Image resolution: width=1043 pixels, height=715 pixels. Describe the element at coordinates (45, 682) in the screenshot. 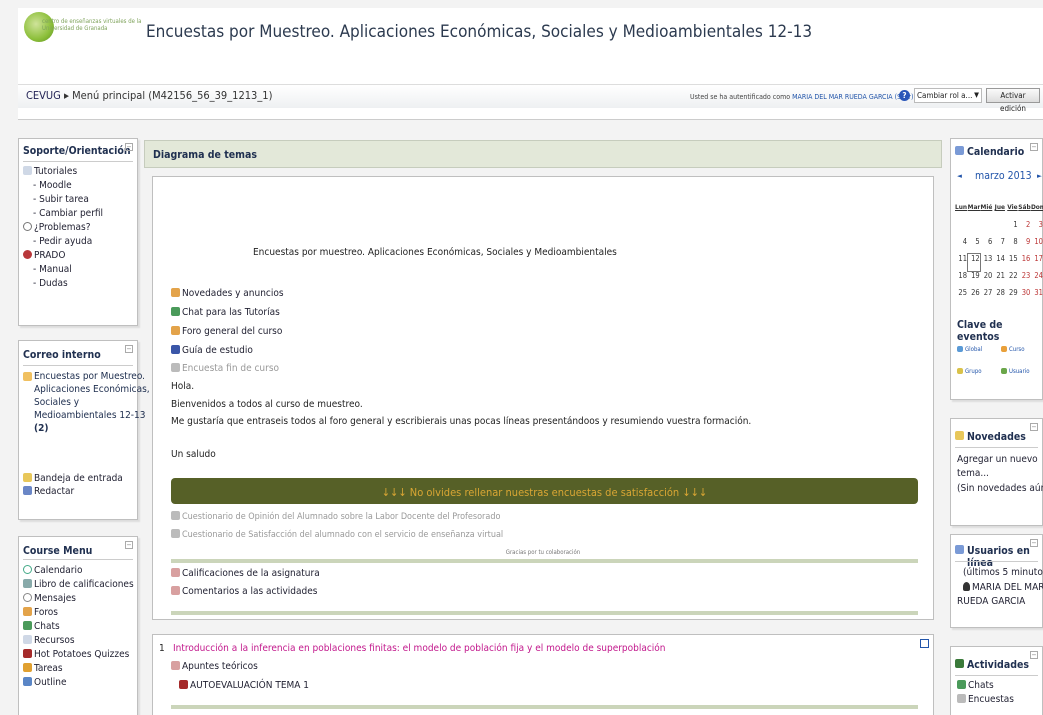

I see `course-menu-item-outline: Outline` at that location.